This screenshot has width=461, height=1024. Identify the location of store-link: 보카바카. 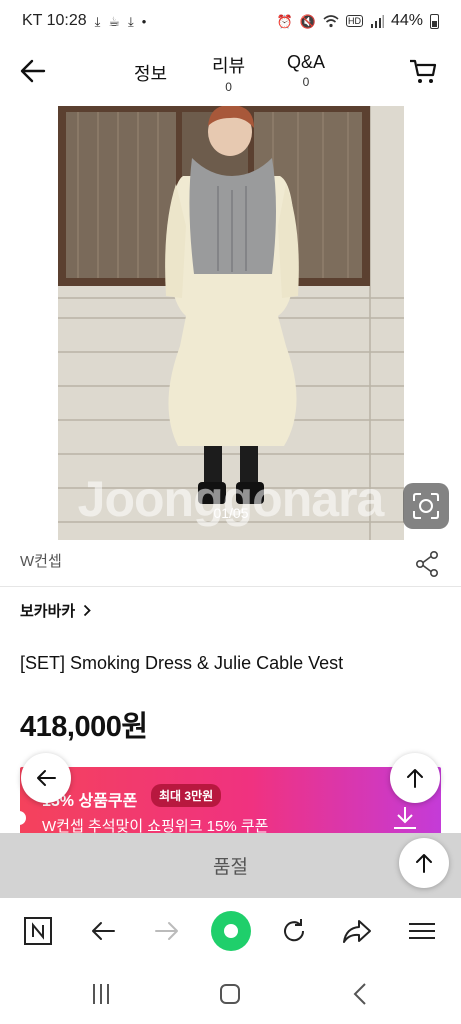
(55, 610).